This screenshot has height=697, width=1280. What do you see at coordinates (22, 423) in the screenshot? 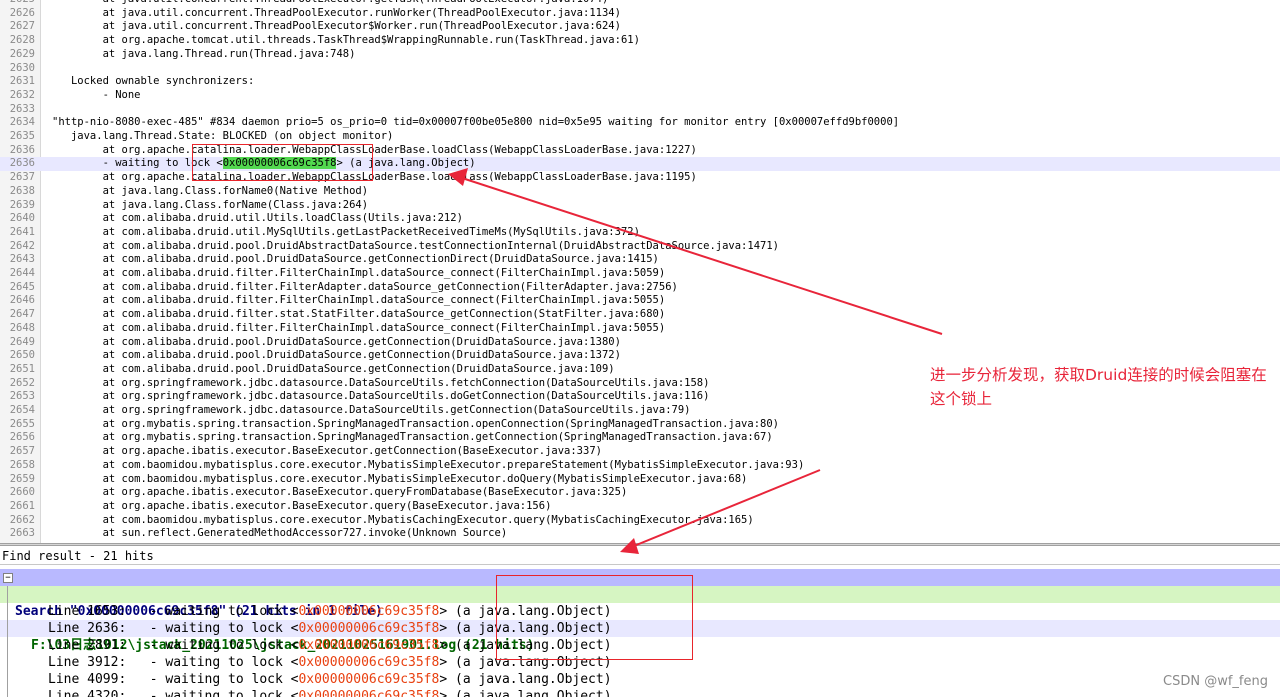
I see `line-number: 2655` at bounding box center [22, 423].